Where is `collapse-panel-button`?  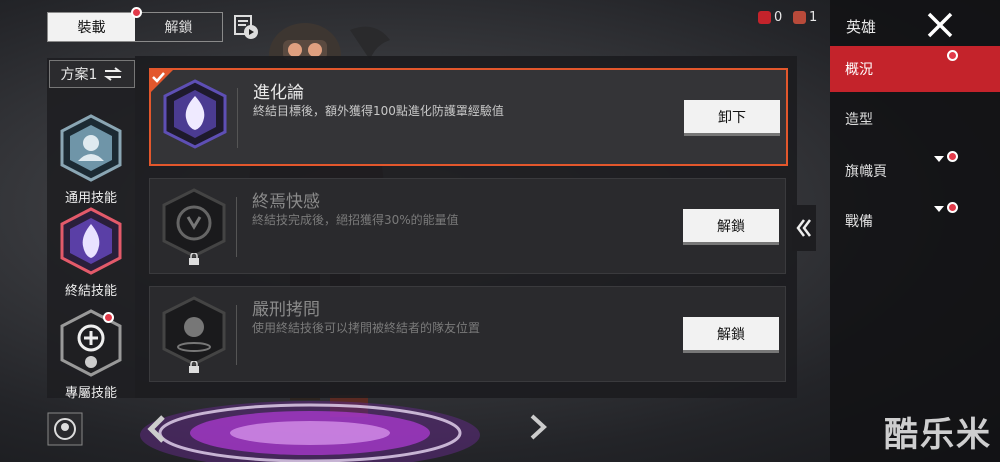 collapse-panel-button is located at coordinates (804, 228).